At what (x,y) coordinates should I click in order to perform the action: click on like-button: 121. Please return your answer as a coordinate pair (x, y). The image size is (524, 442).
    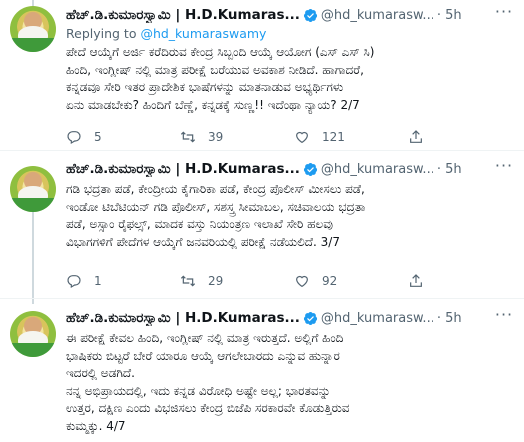
    Looking at the image, I should click on (351, 137).